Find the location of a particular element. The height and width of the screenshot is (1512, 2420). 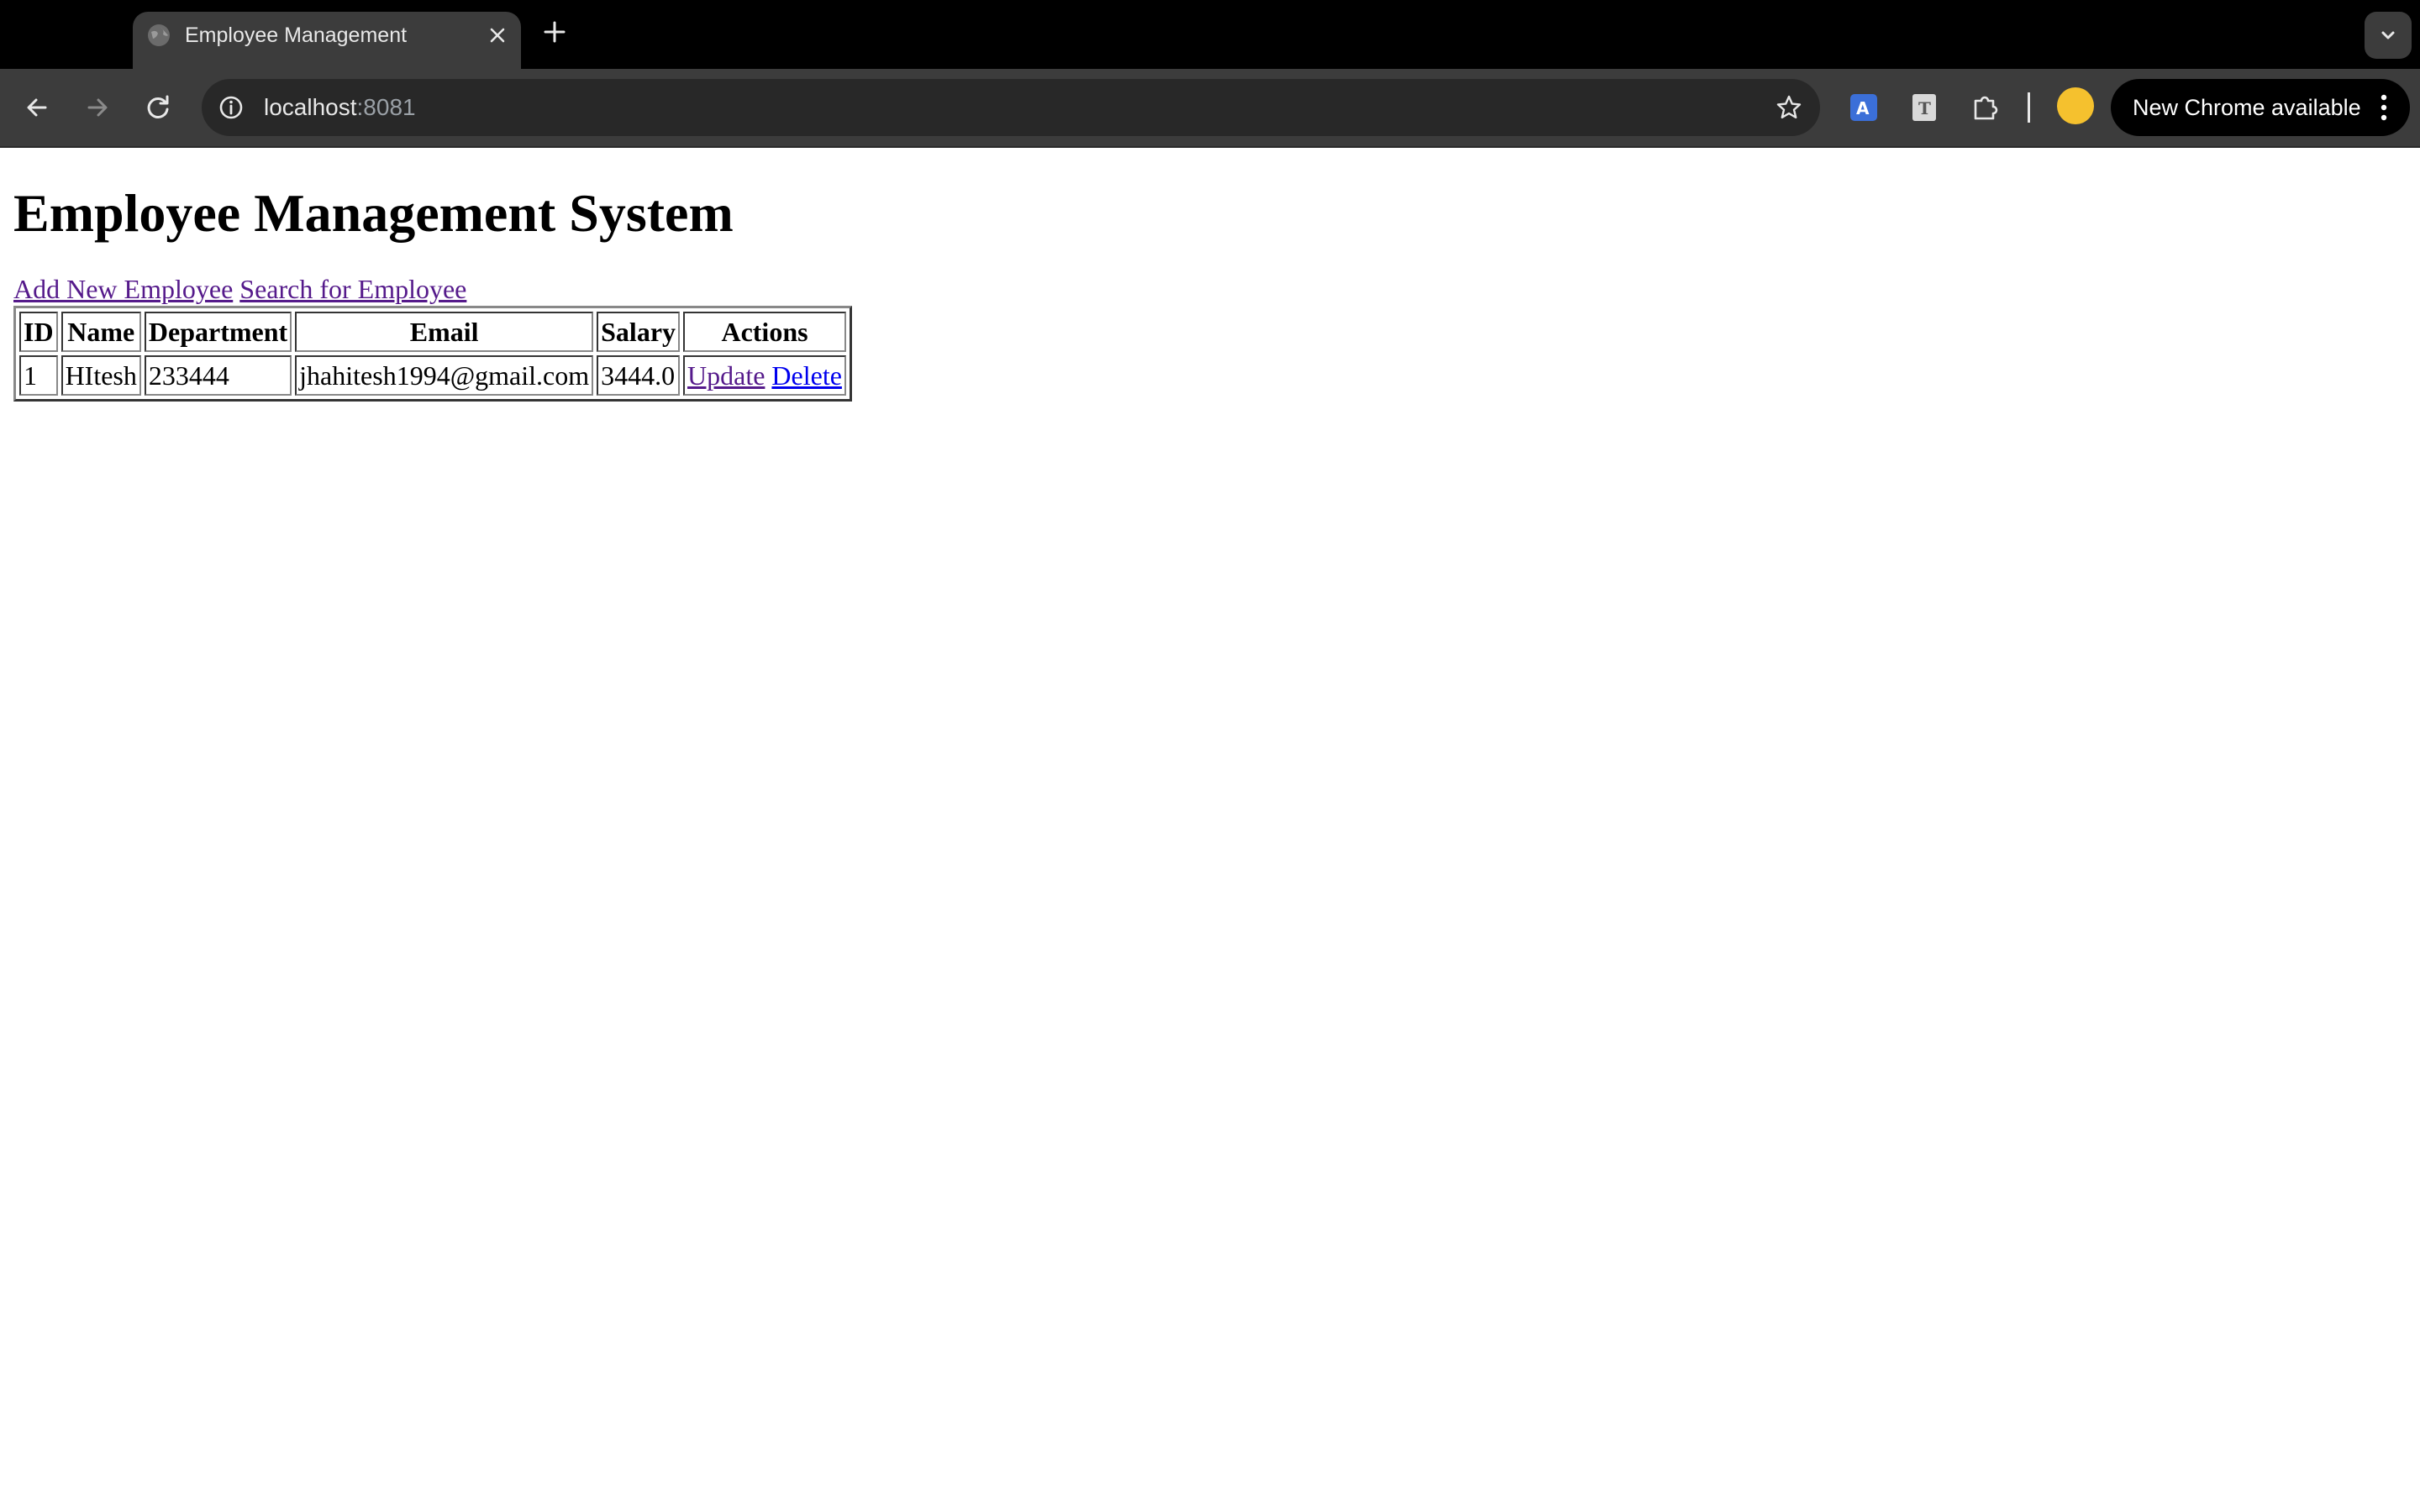

chrome-update-button: New Chrome available is located at coordinates (2261, 107).